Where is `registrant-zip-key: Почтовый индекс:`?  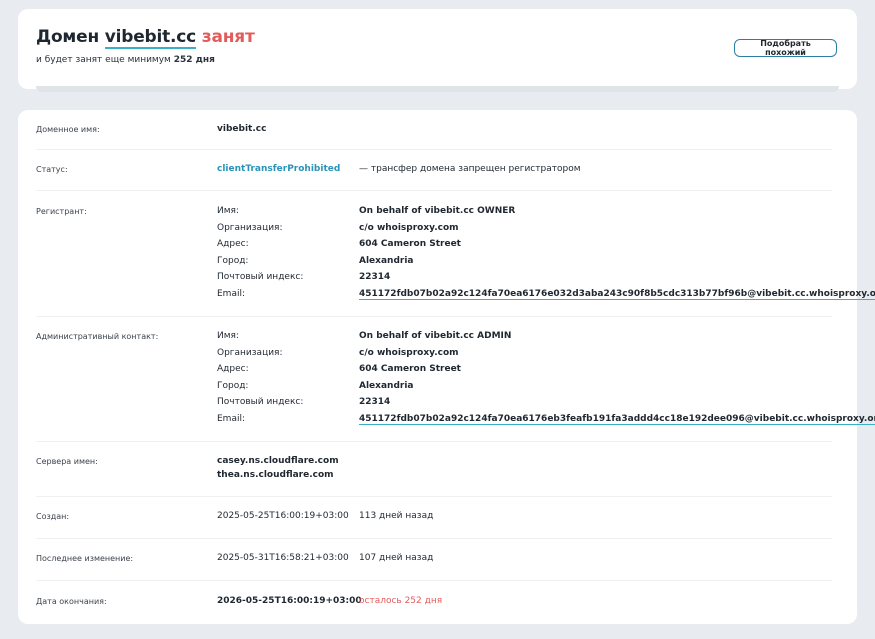
registrant-zip-key: Почтовый индекс: is located at coordinates (260, 277).